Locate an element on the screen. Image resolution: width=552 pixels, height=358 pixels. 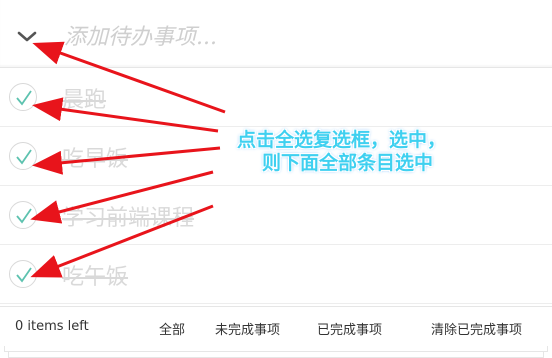
items-left-count: 0 items left is located at coordinates (52, 326).